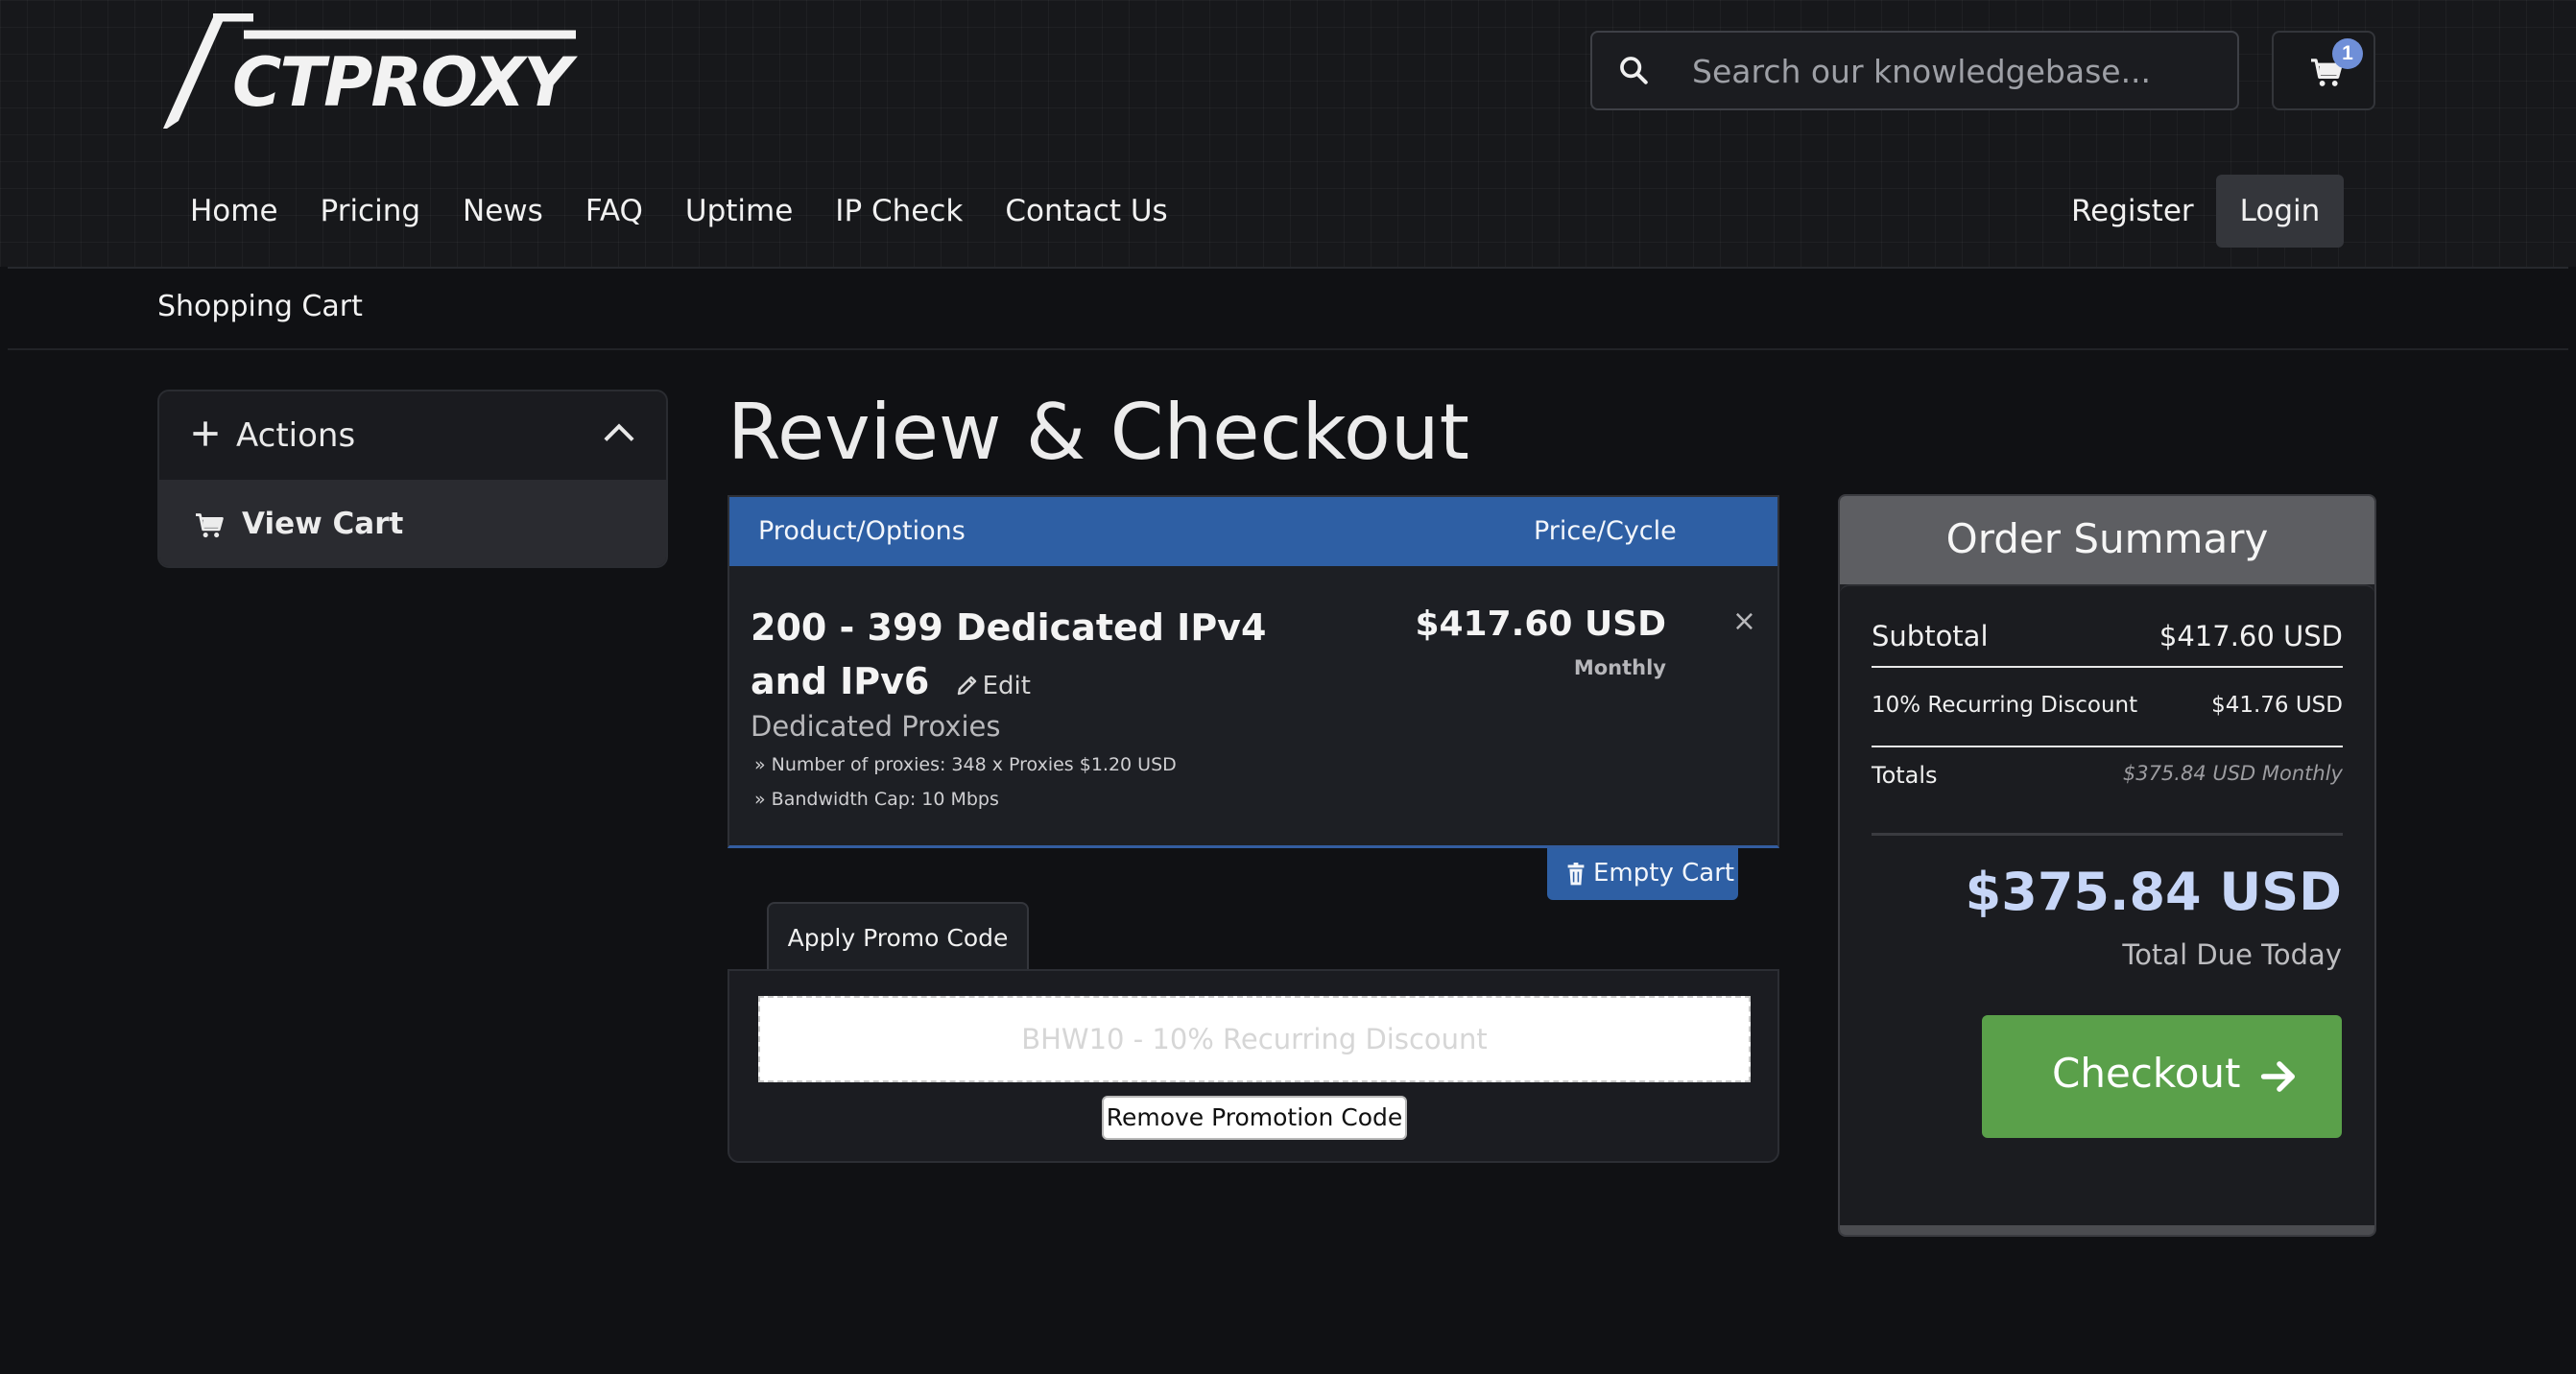 This screenshot has width=2576, height=1374. What do you see at coordinates (260, 306) in the screenshot?
I see `breadcrumb: Shopping Cart` at bounding box center [260, 306].